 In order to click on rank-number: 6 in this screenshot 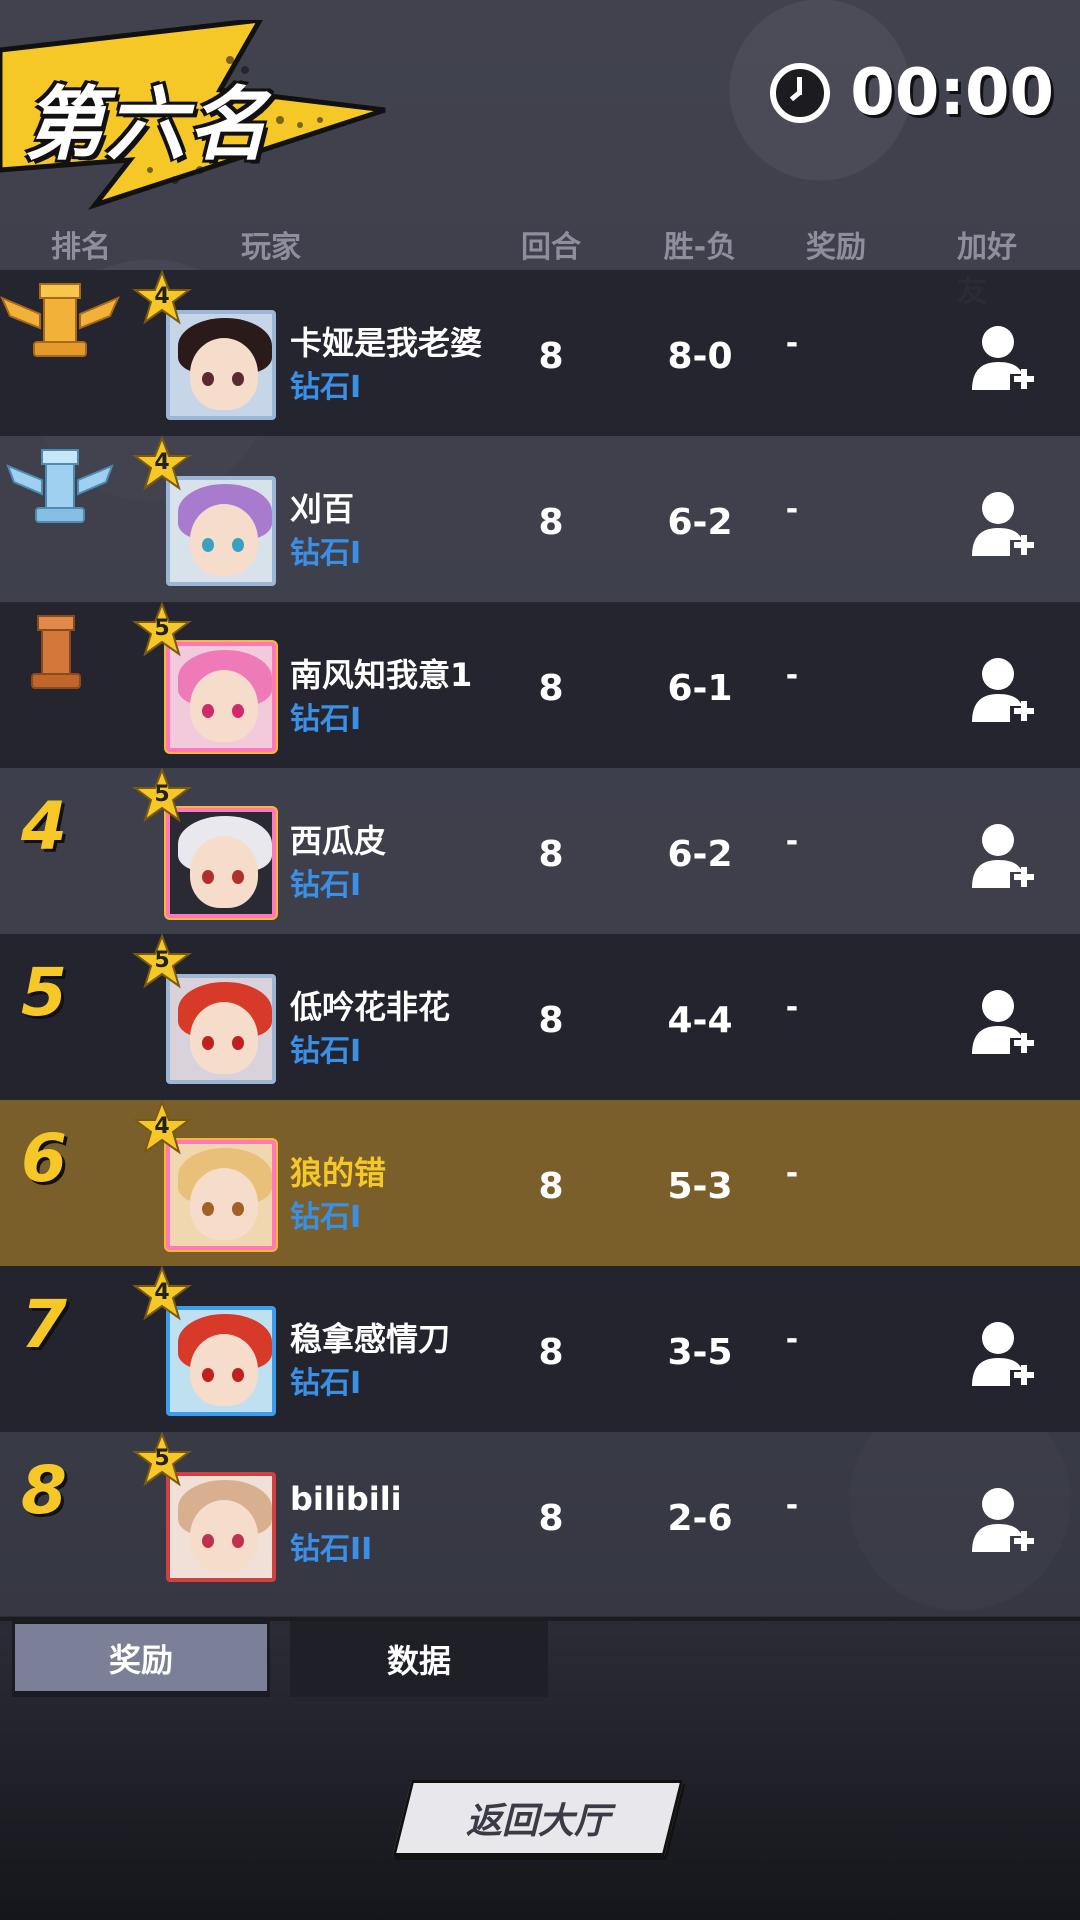, I will do `click(44, 1158)`.